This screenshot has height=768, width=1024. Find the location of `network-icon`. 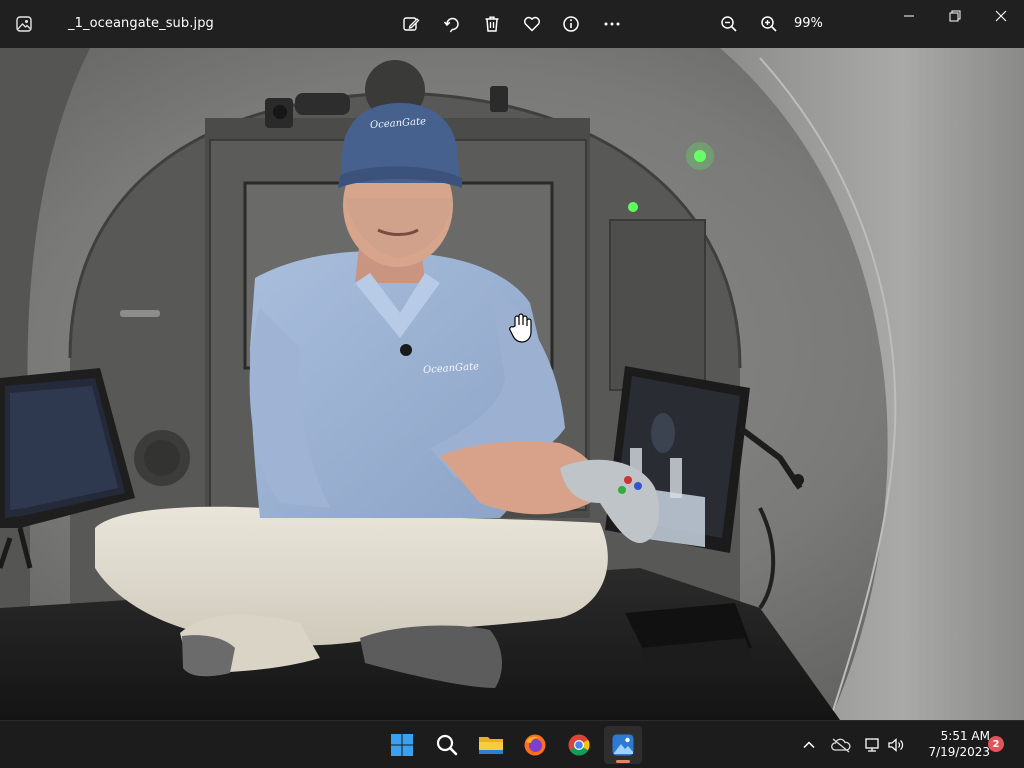

network-icon is located at coordinates (872, 745).